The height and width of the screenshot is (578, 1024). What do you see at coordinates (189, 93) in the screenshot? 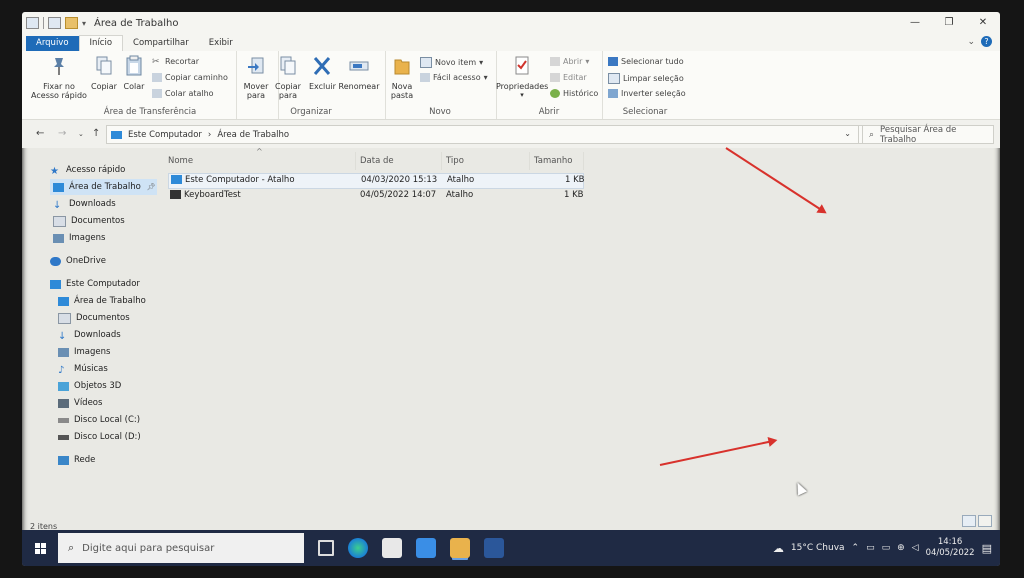
I see `paste-shortcut-label: Colar atalho` at bounding box center [189, 93].